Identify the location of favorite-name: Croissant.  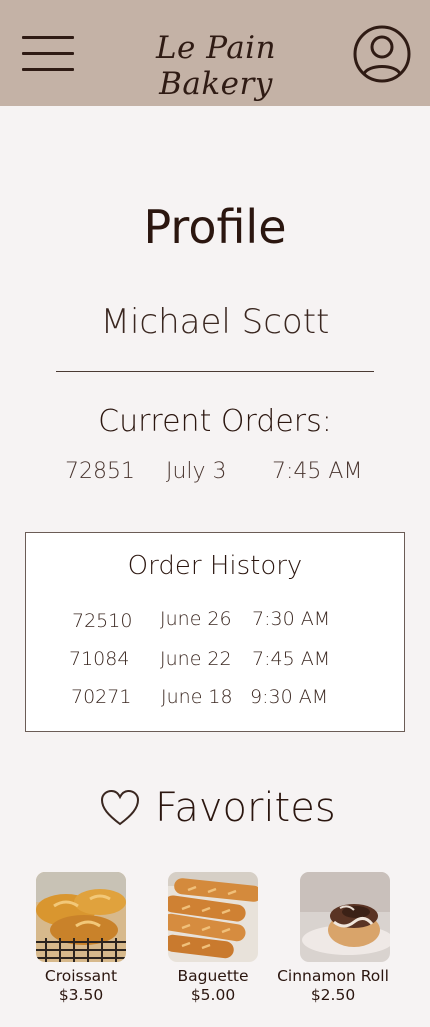
(81, 976).